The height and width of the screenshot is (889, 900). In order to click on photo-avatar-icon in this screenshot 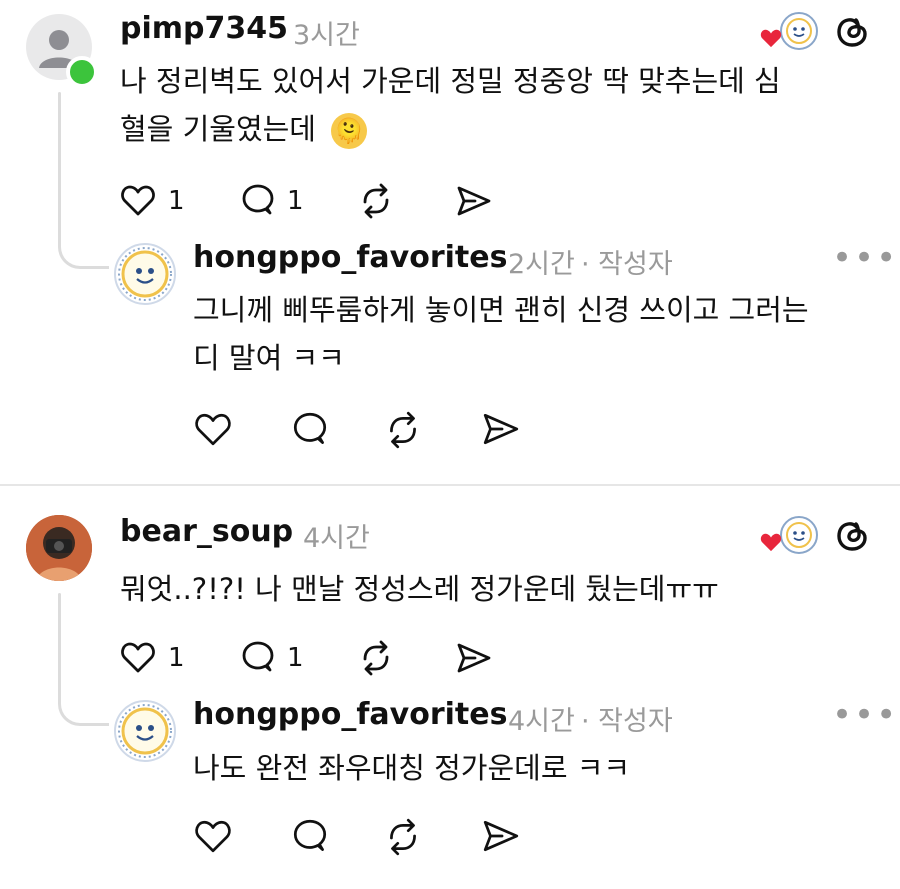, I will do `click(59, 548)`.